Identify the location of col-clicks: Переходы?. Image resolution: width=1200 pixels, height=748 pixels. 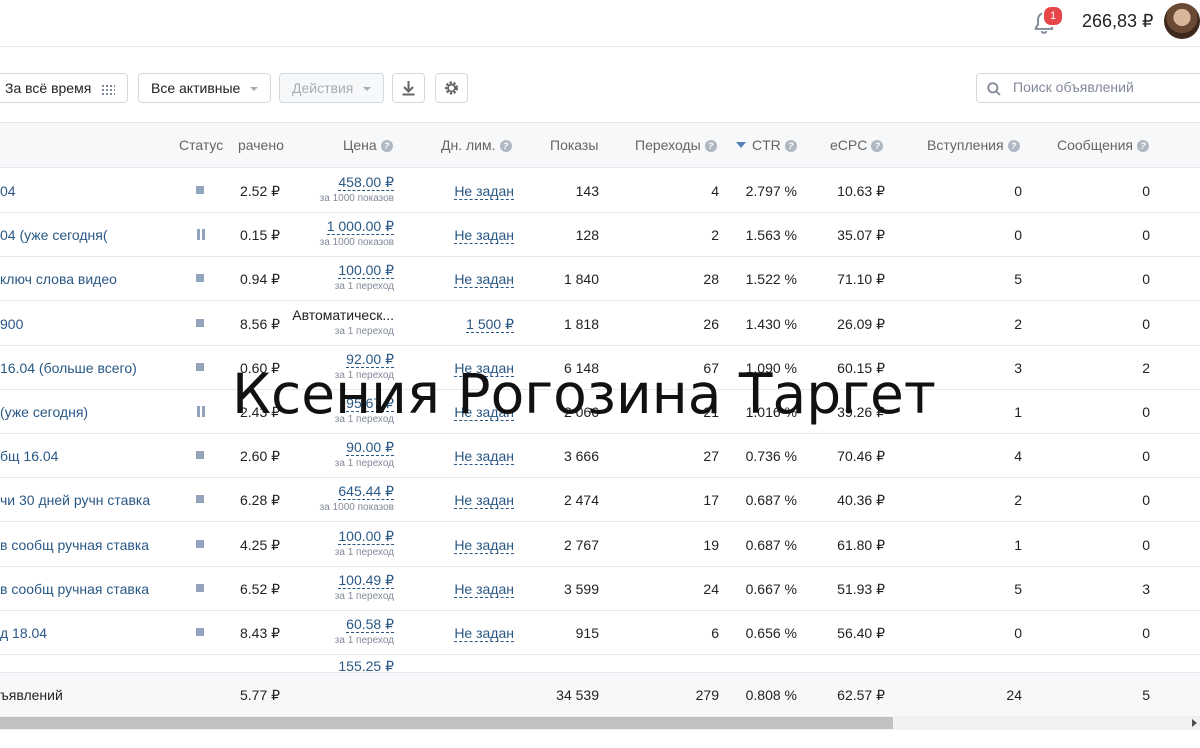
(676, 145).